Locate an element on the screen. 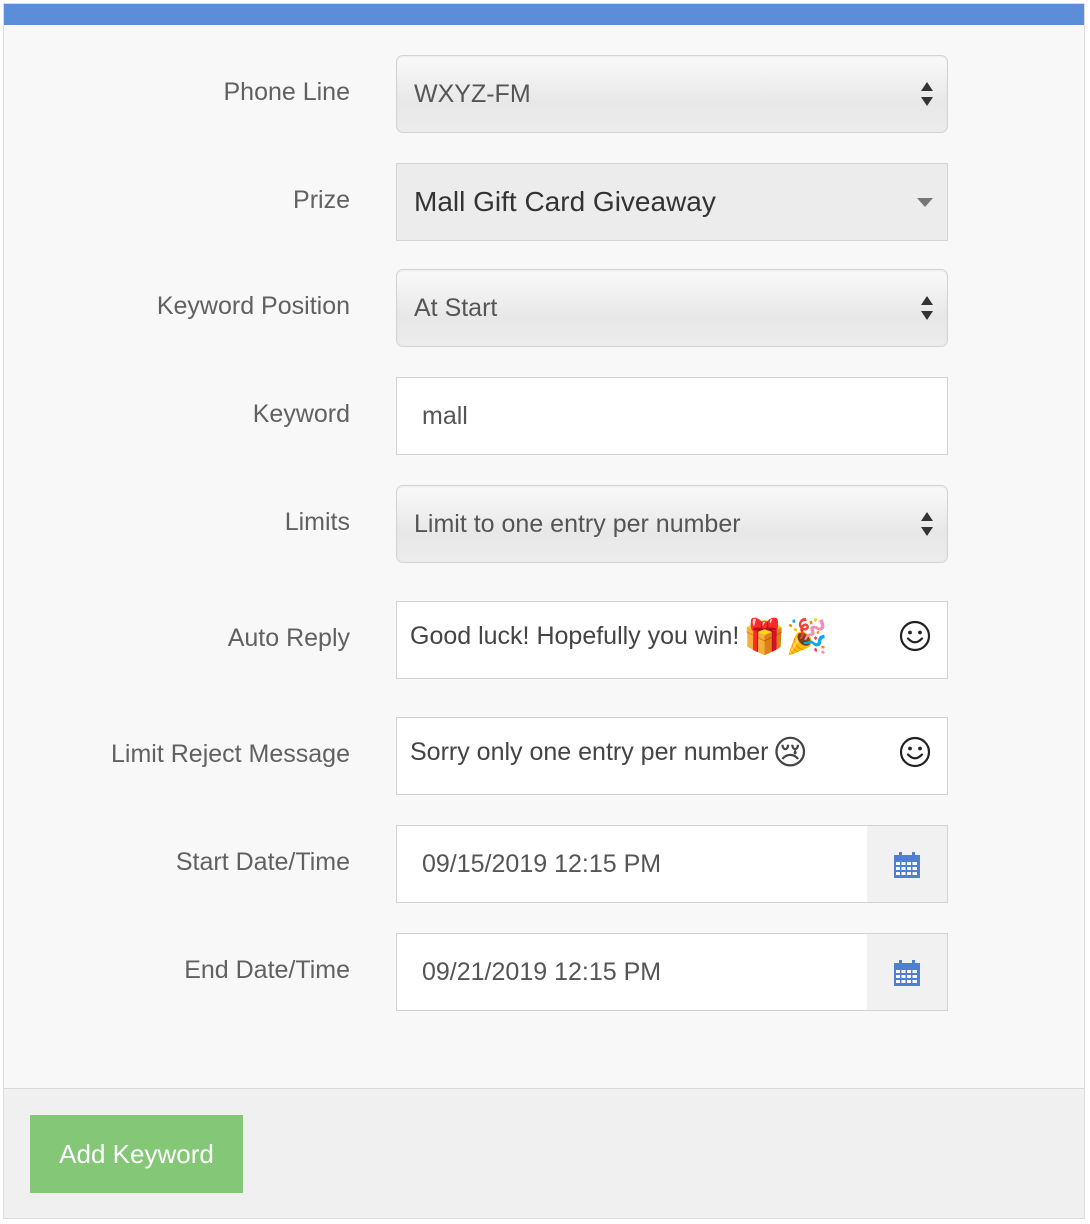 The height and width of the screenshot is (1224, 1090). limits-select: Limit to one entry per number is located at coordinates (672, 524).